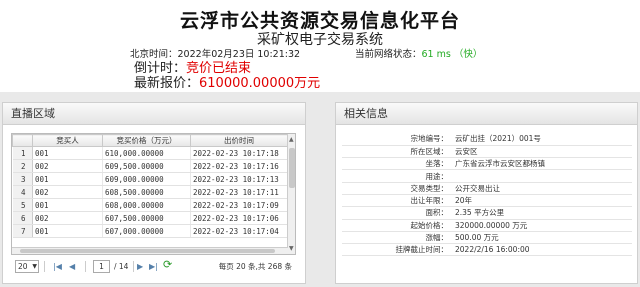  What do you see at coordinates (22, 166) in the screenshot?
I see `row-number: 2` at bounding box center [22, 166].